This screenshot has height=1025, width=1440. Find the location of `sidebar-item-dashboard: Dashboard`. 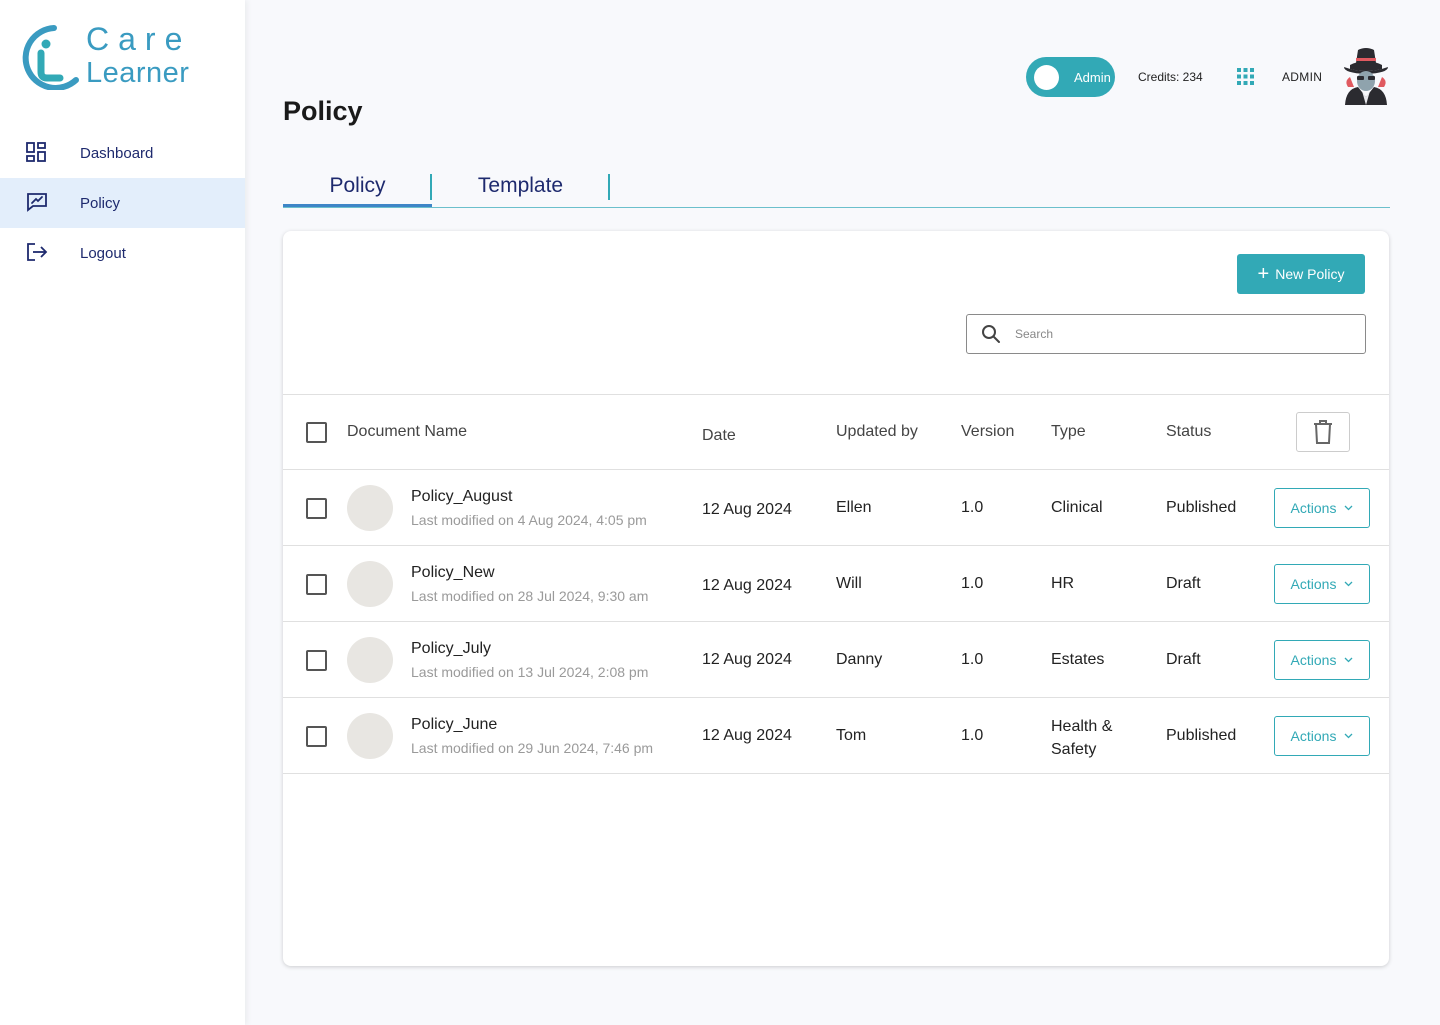

sidebar-item-dashboard: Dashboard is located at coordinates (122, 153).